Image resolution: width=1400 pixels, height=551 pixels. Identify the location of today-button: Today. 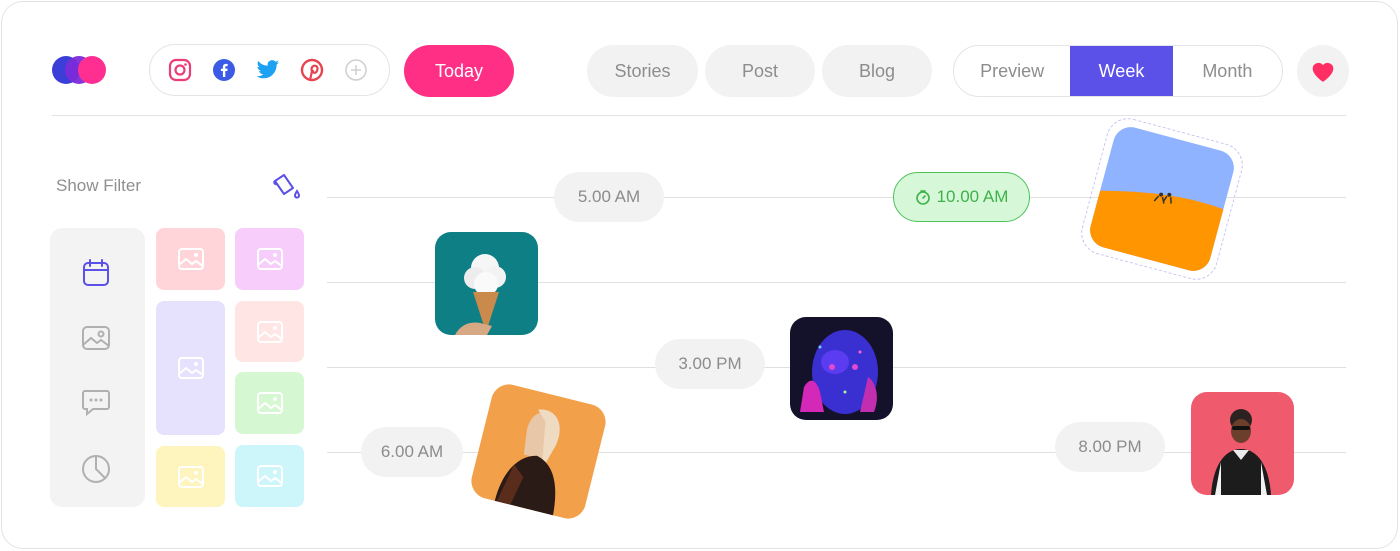
(459, 71).